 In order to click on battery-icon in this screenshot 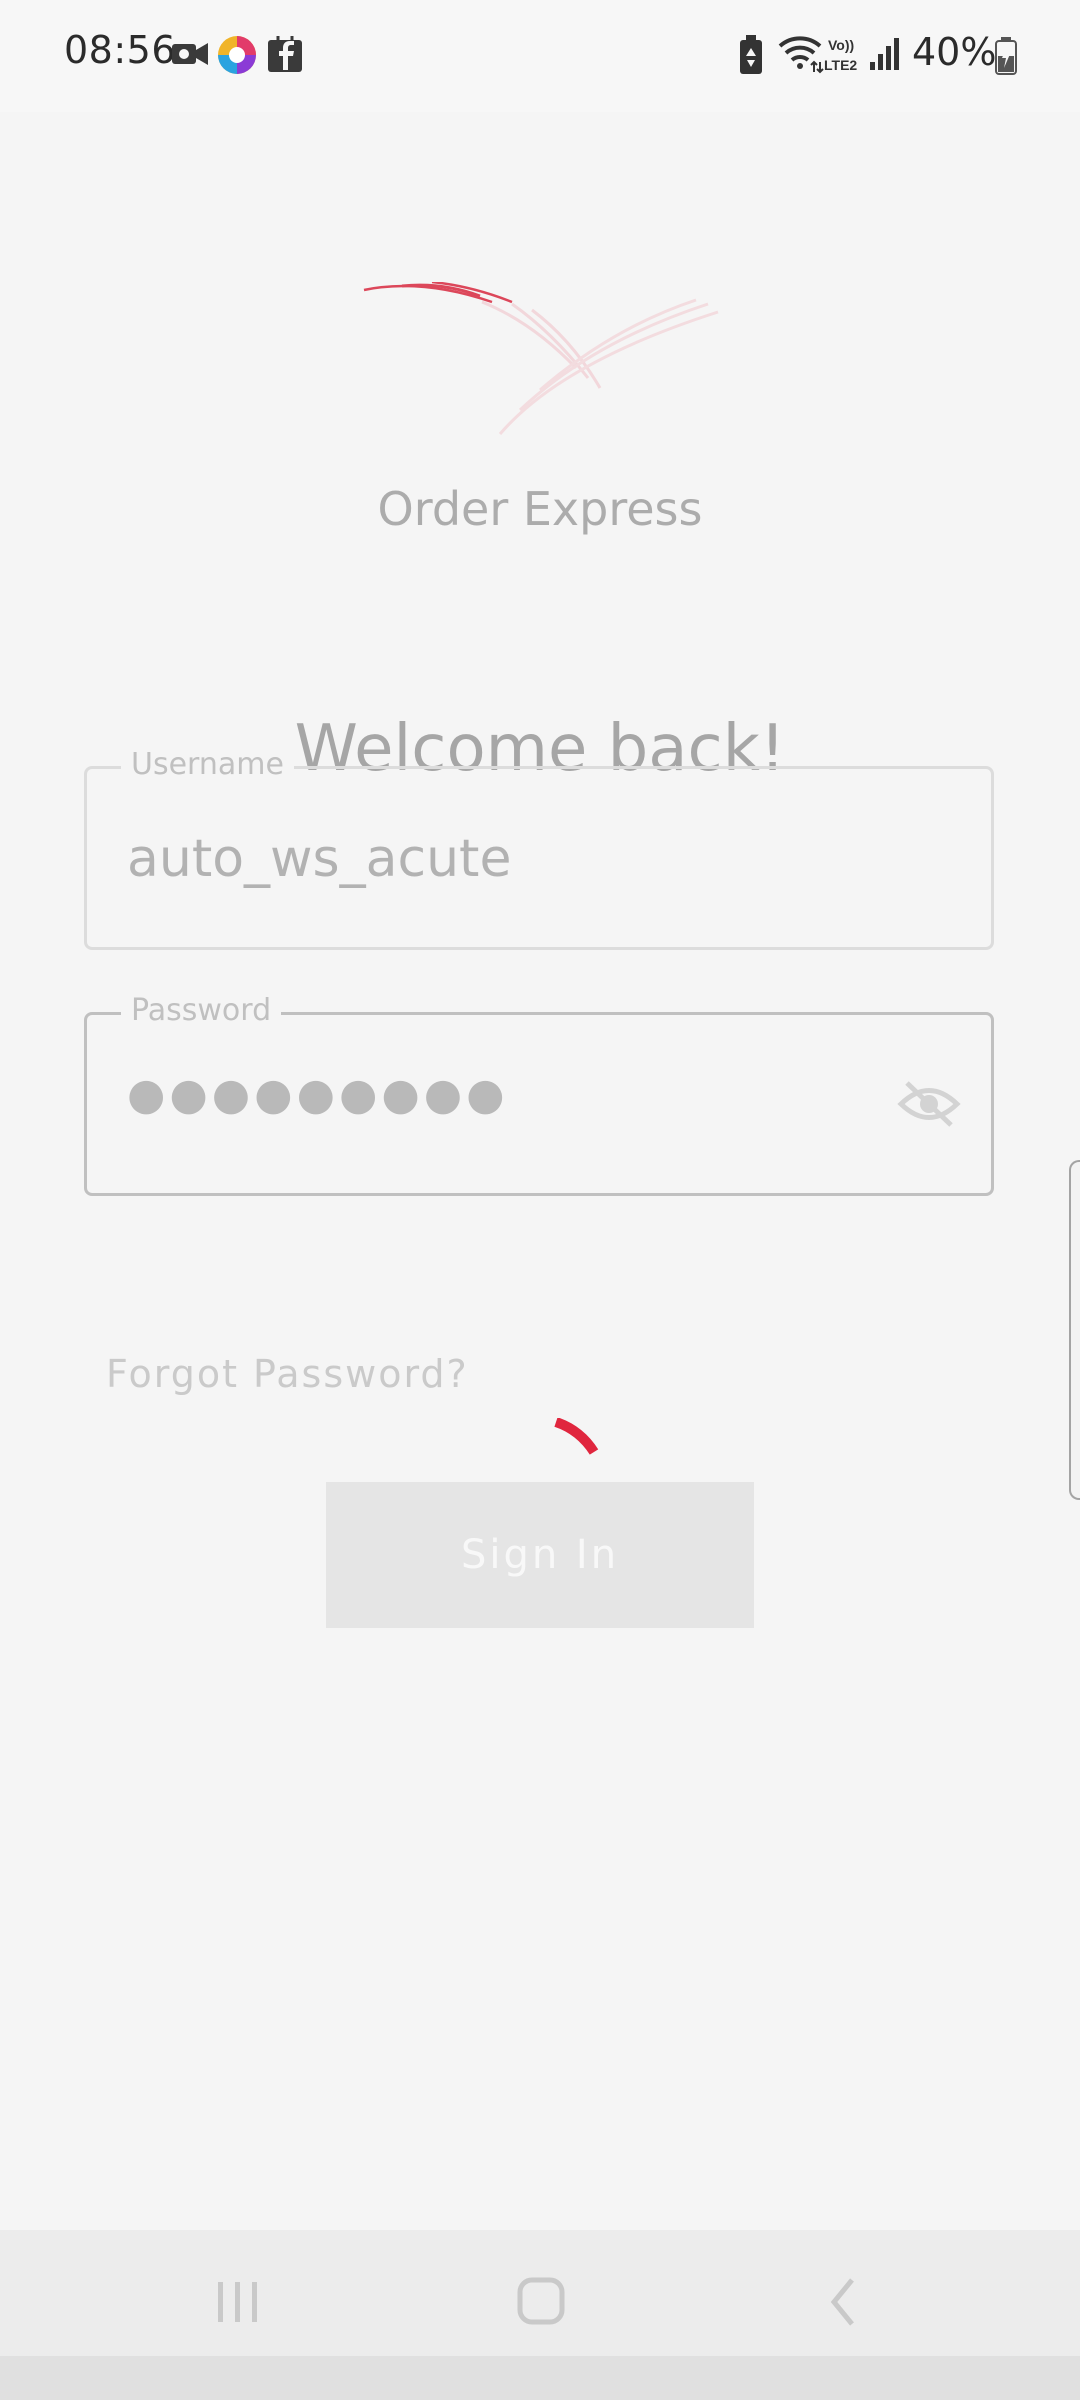, I will do `click(1006, 56)`.